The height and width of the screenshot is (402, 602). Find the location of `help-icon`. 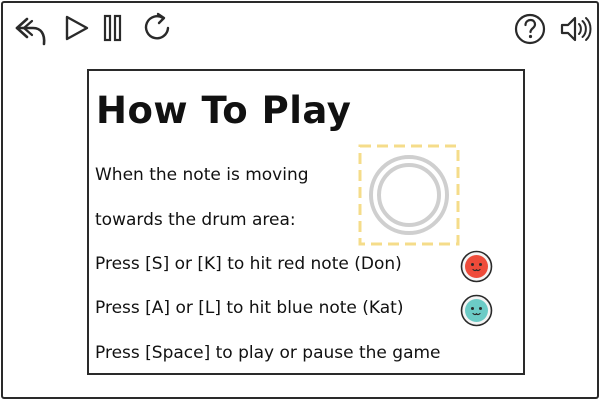

help-icon is located at coordinates (530, 29).